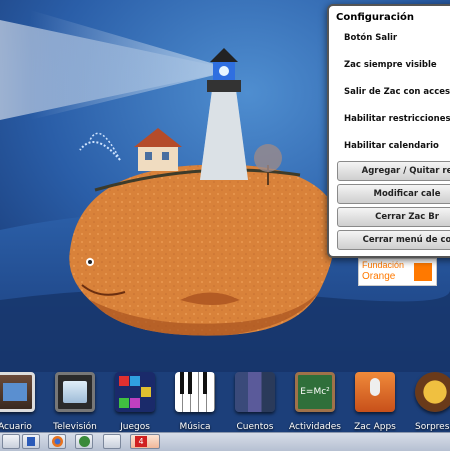  I want to click on fundacion-orange-logo: Fundación Orange, so click(397, 272).